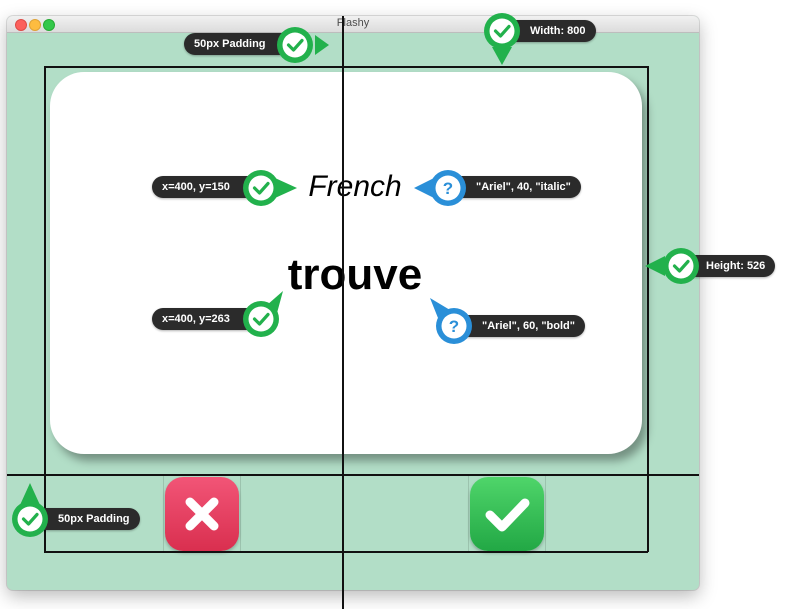 This screenshot has width=791, height=609. I want to click on guide-line-center-vertical, so click(343, 312).